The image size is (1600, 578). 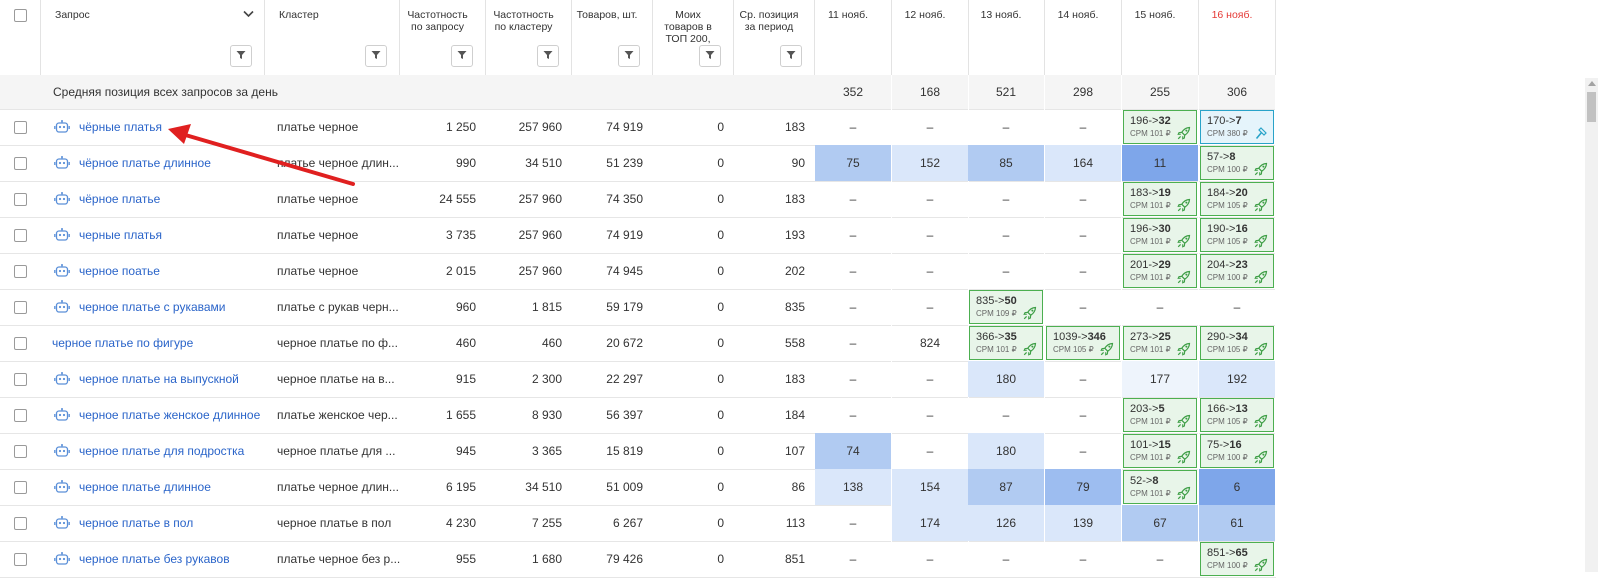 I want to click on vertical-scrollbar, so click(x=1591, y=325).